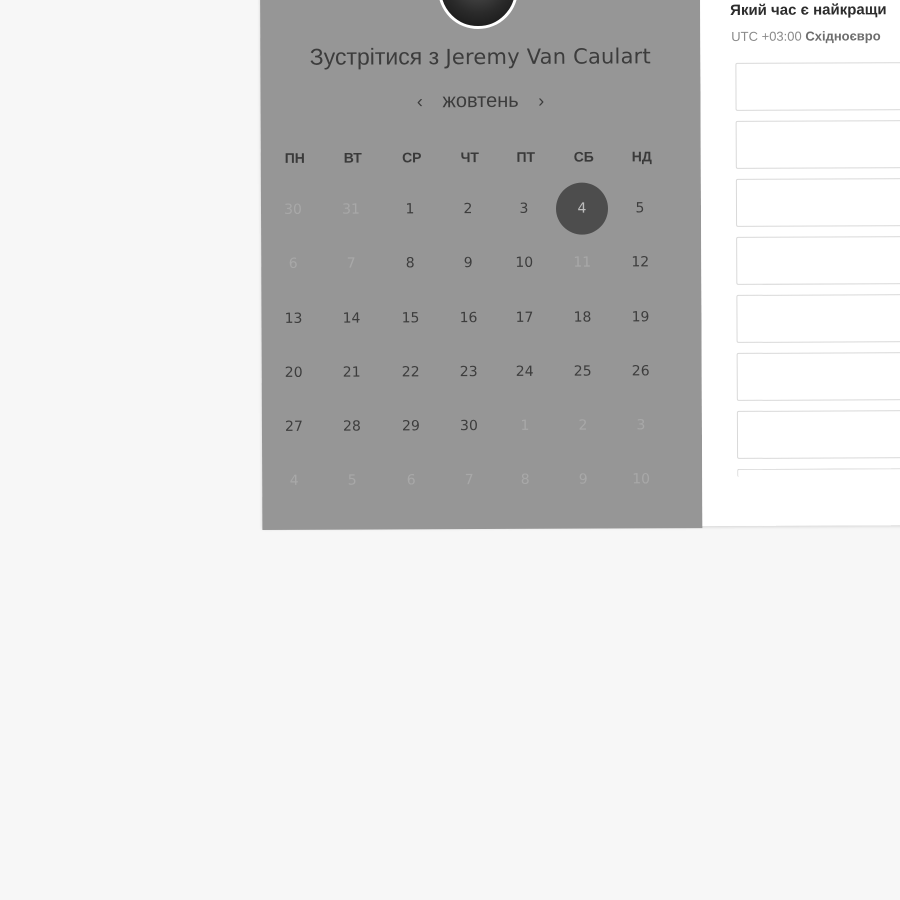 The image size is (900, 900). I want to click on calendar-day: 18, so click(582, 317).